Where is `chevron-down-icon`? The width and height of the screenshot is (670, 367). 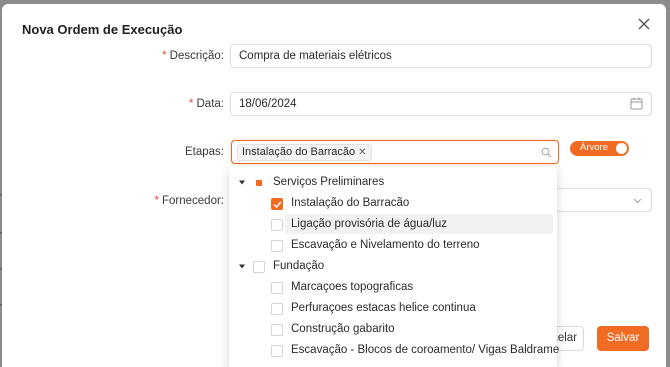
chevron-down-icon is located at coordinates (637, 201).